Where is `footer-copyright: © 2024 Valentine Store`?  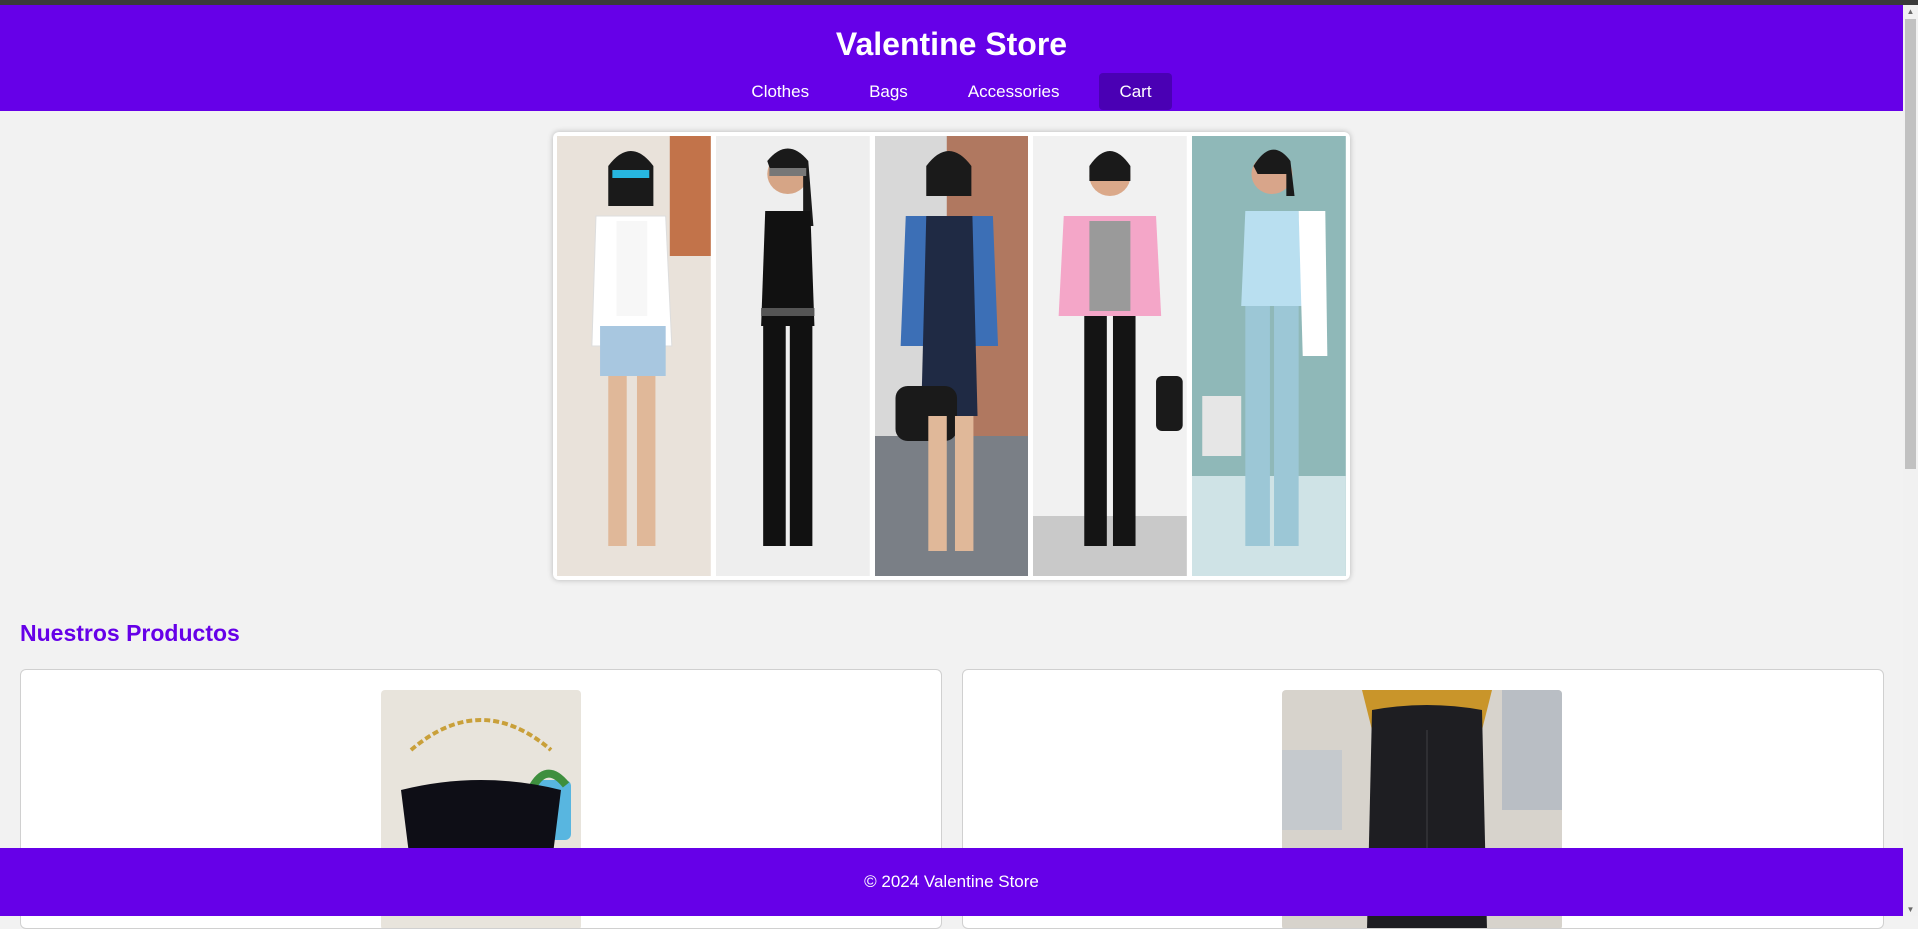 footer-copyright: © 2024 Valentine Store is located at coordinates (951, 881).